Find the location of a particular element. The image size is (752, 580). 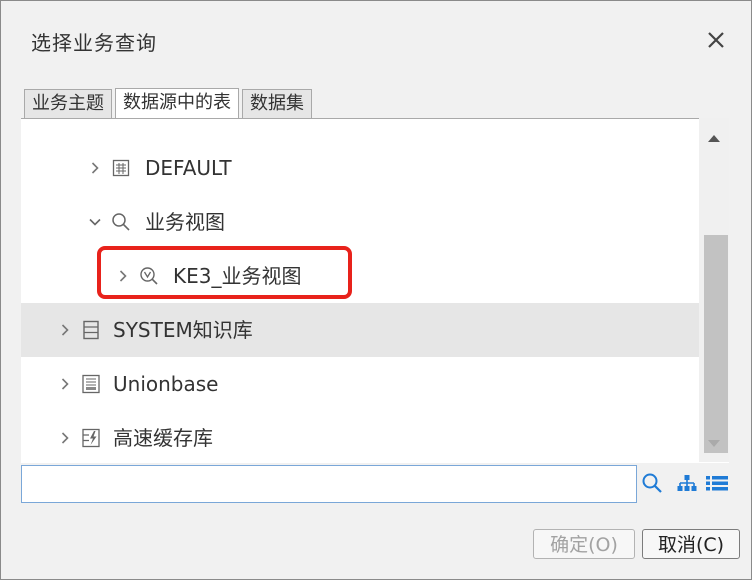

tree-item-cache-db: 高速缓存库 is located at coordinates (360, 437).